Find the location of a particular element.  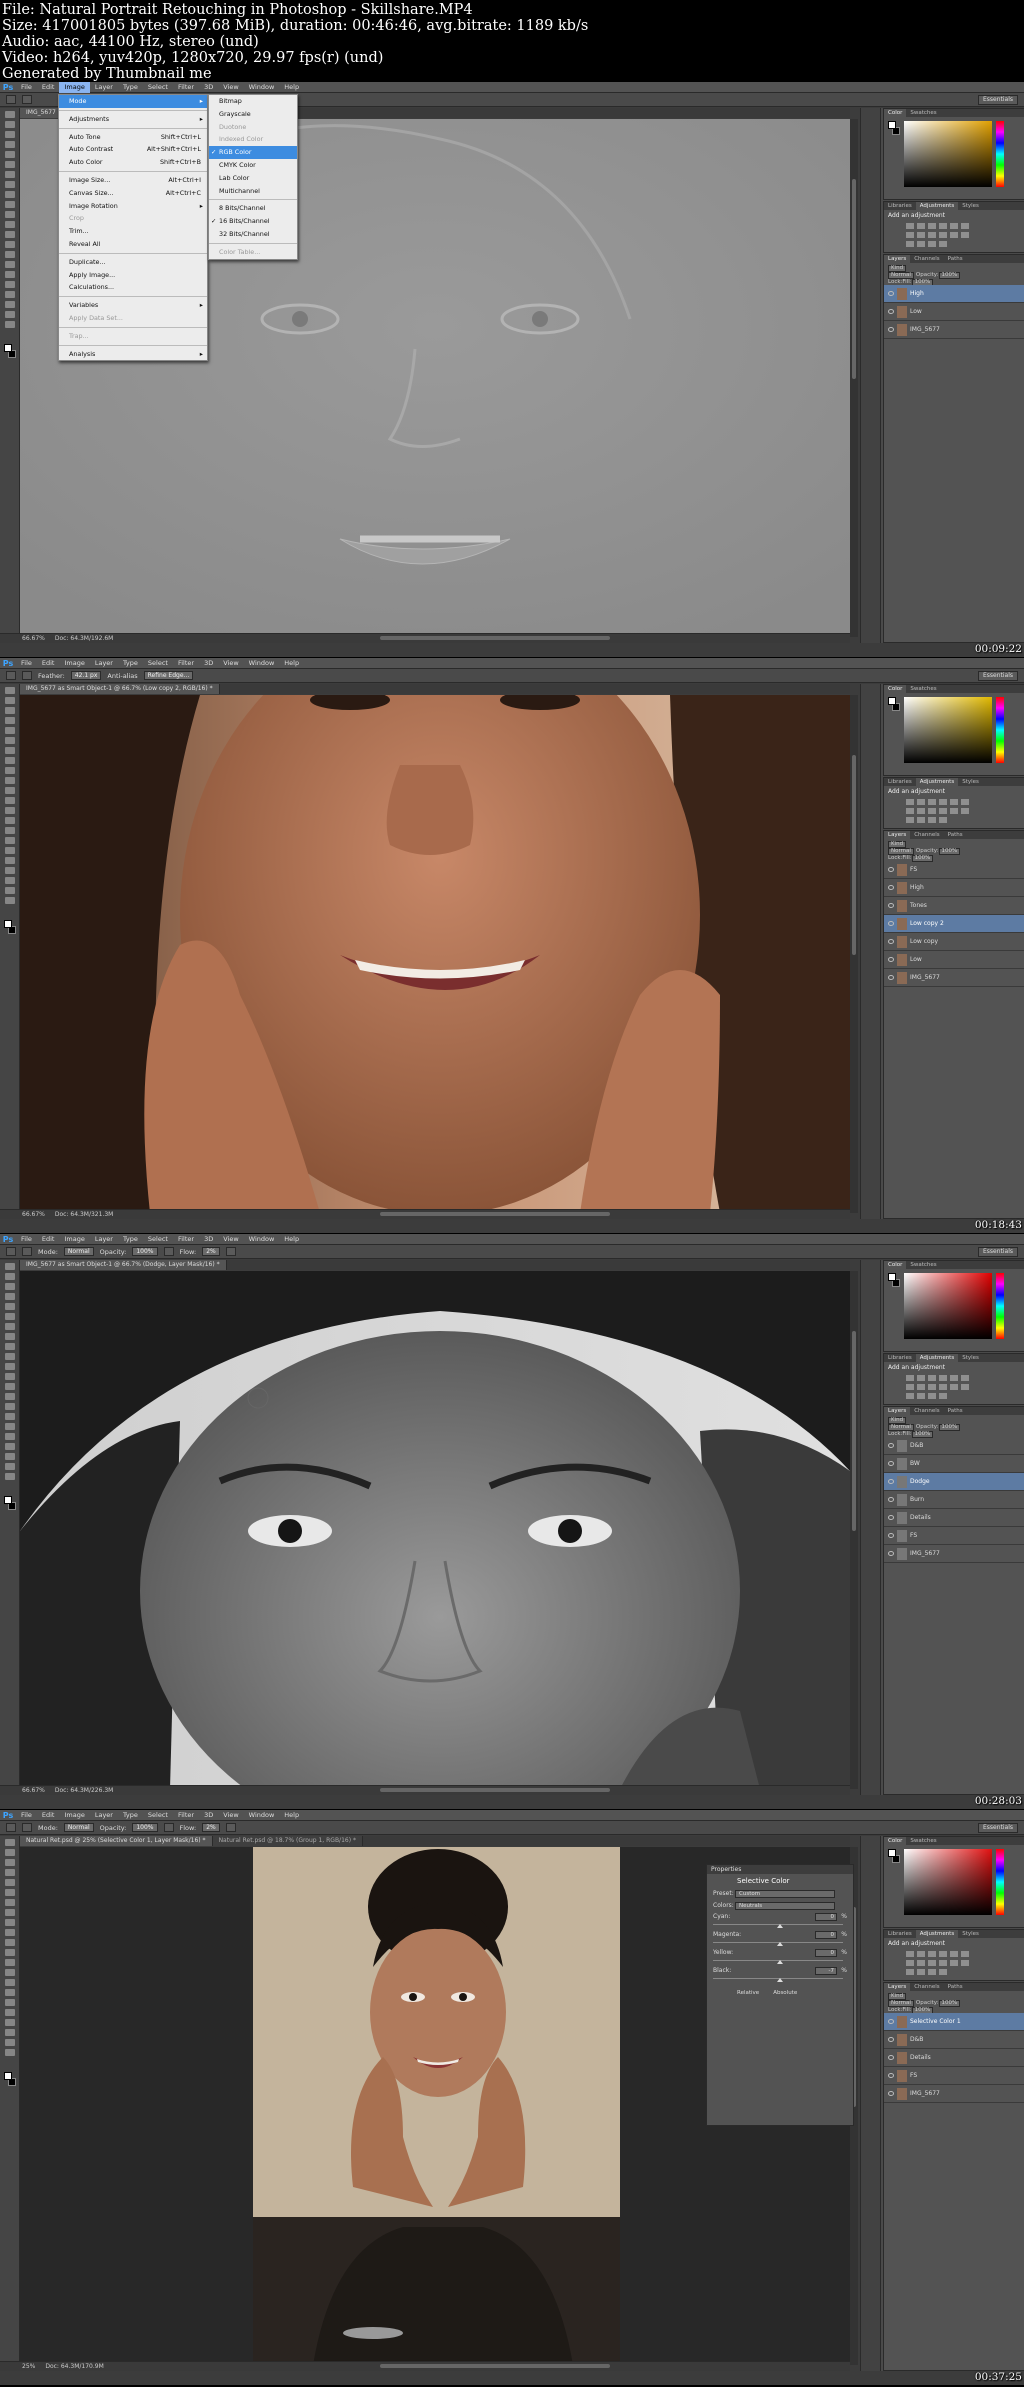

menu-type: Type is located at coordinates (130, 663).